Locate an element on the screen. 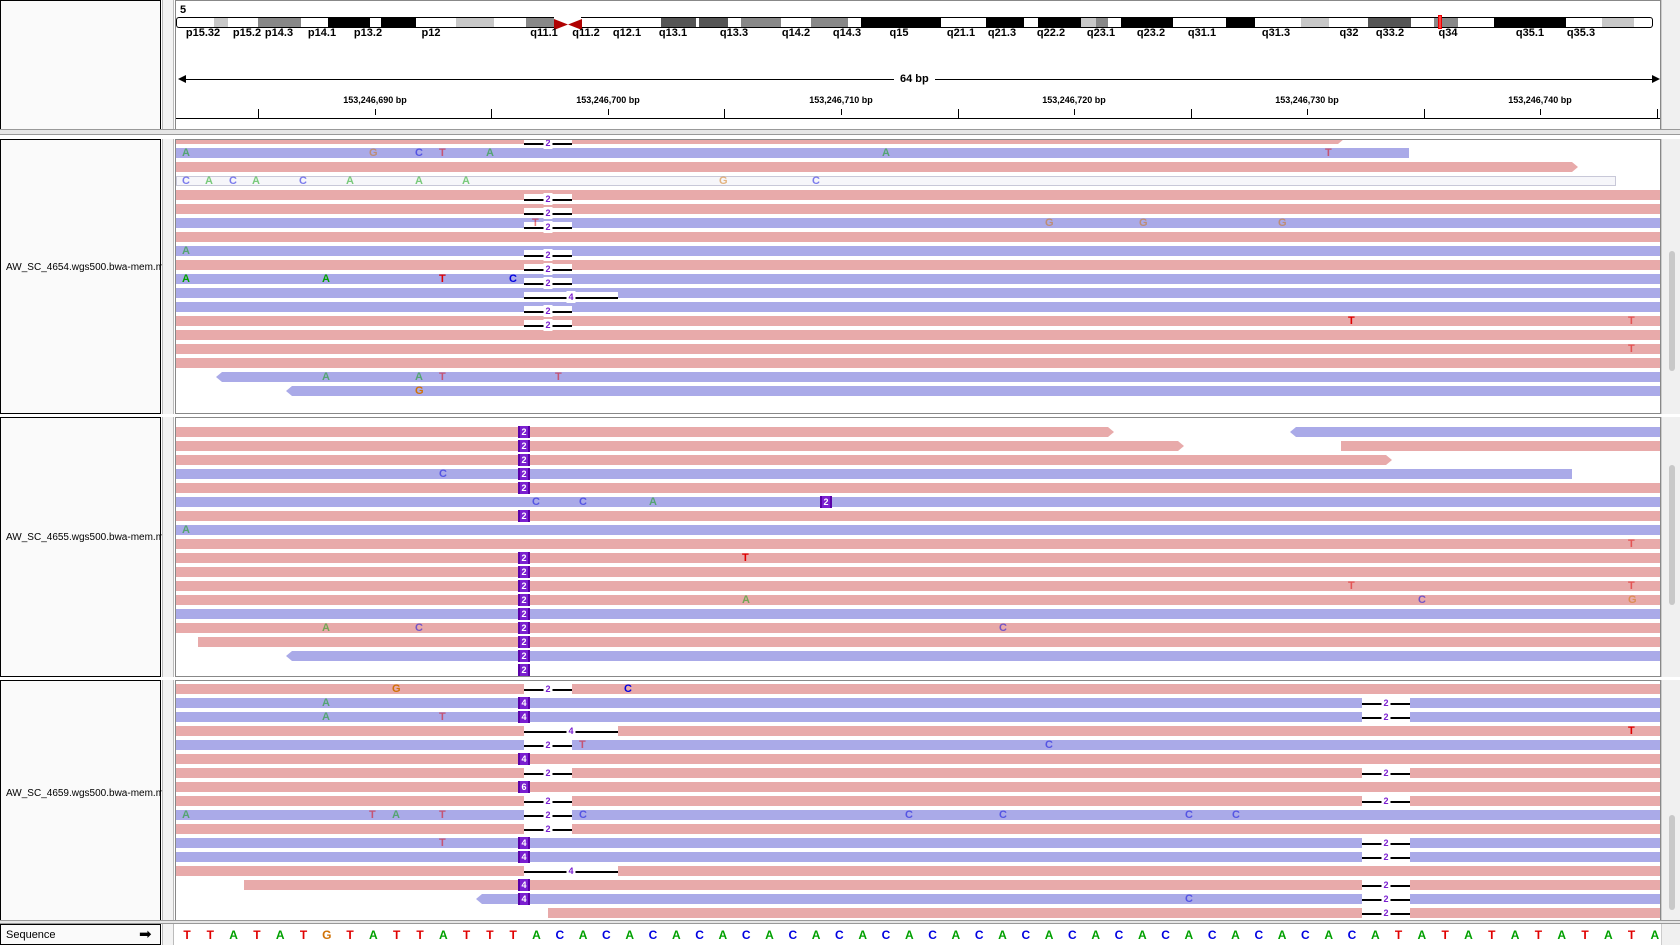  track-name-panel: AW_SC_4659.wgs500.bwa-mem.m is located at coordinates (82, 801).